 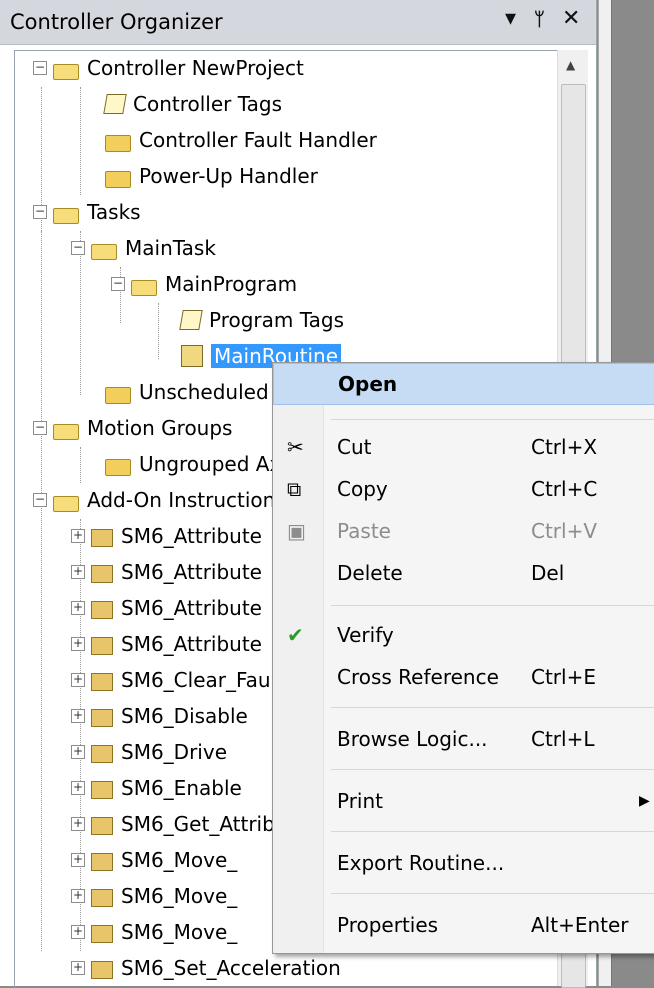 I want to click on menu-item-verify: ✔ Verify, so click(x=463, y=635).